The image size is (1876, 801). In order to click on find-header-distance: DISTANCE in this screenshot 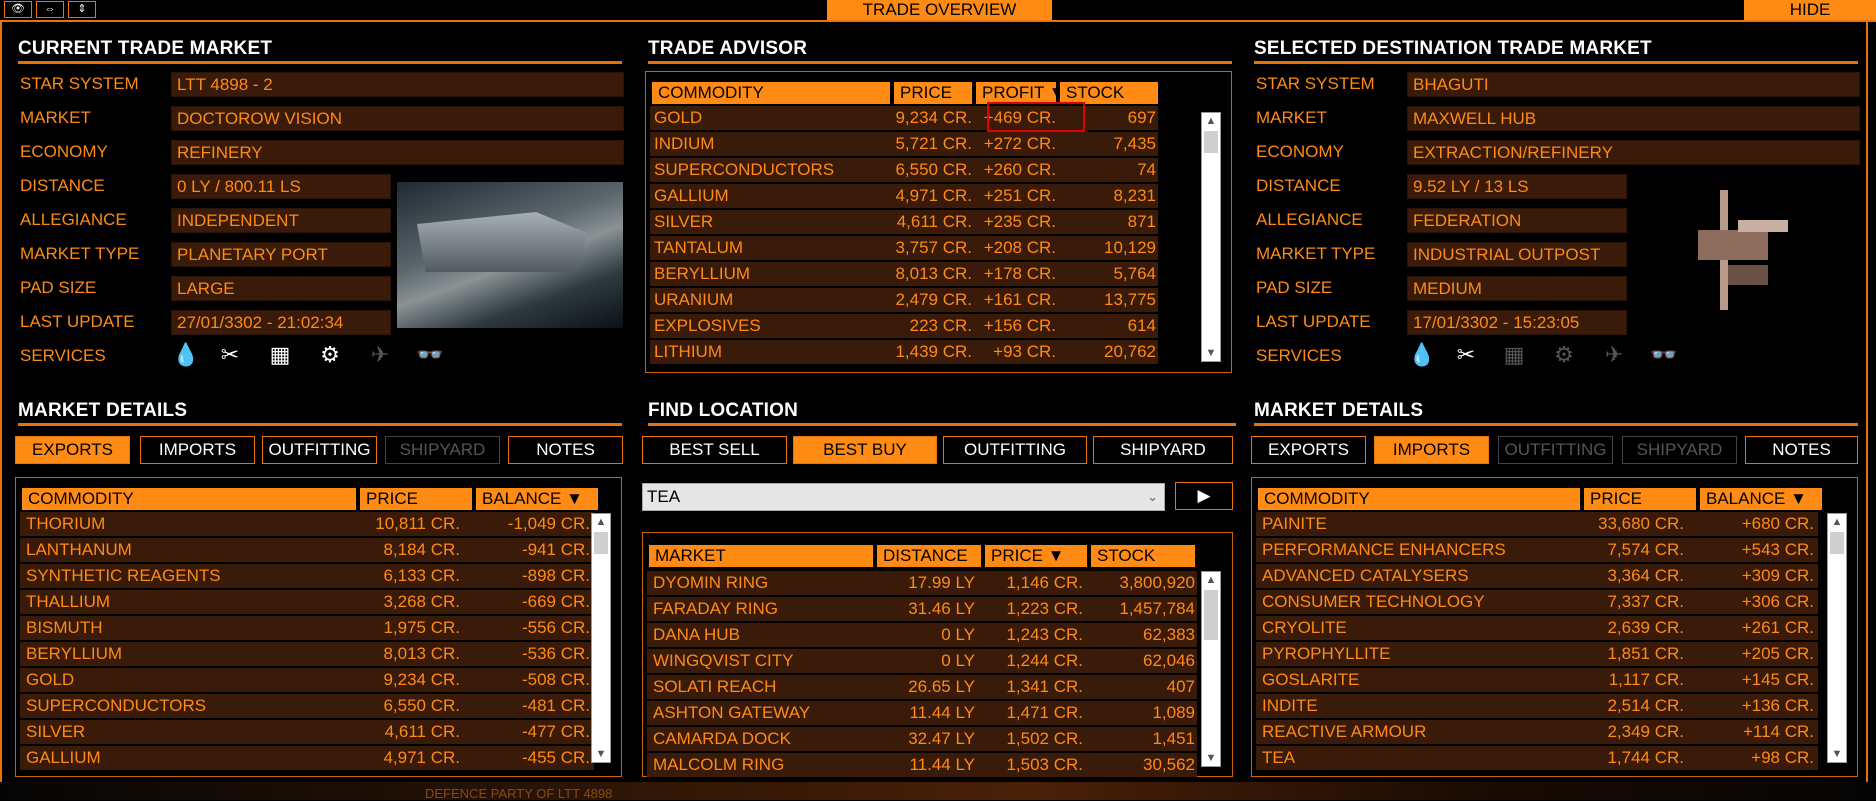, I will do `click(929, 556)`.